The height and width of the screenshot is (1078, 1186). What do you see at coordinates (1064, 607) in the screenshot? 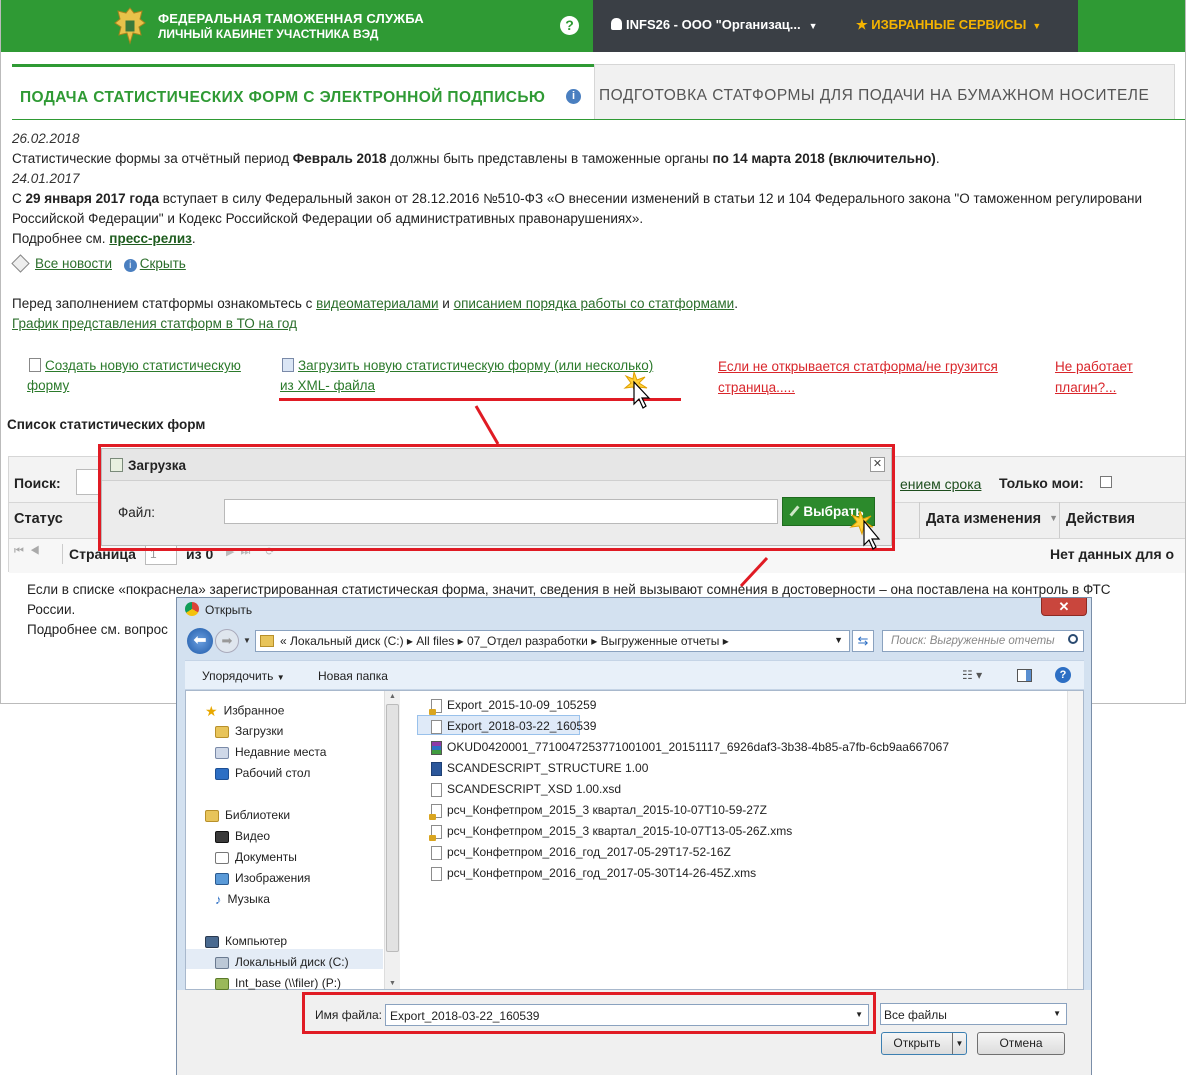
I see `close-icon: ✕` at bounding box center [1064, 607].